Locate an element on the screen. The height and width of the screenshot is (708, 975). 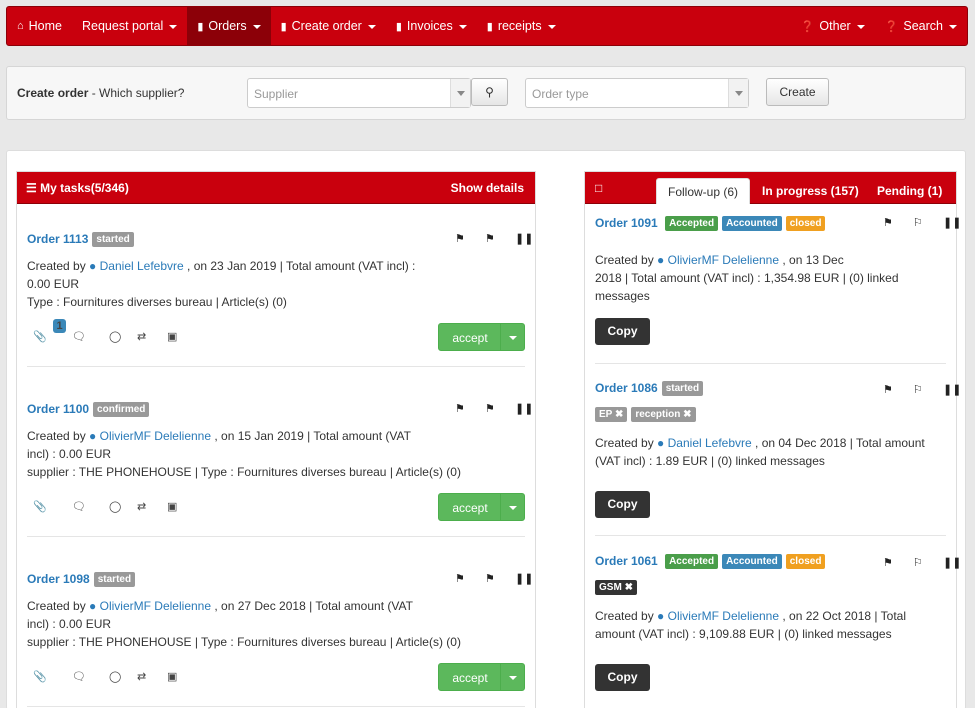
chevron-down-icon is located at coordinates (738, 93).